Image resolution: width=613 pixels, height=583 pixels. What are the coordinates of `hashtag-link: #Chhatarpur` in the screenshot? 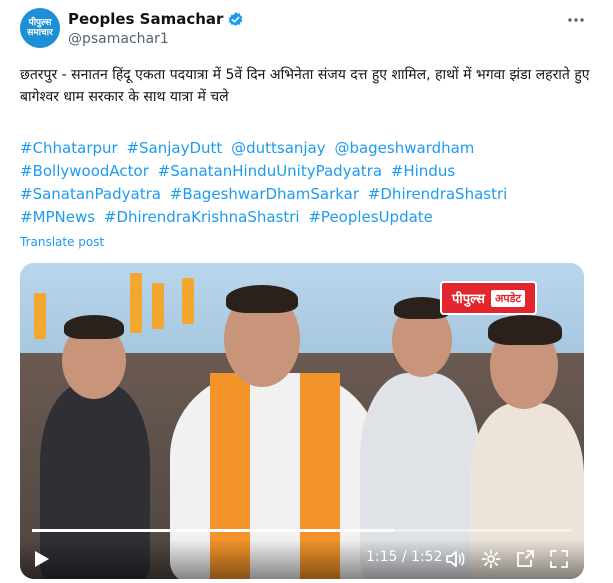 It's located at (69, 148).